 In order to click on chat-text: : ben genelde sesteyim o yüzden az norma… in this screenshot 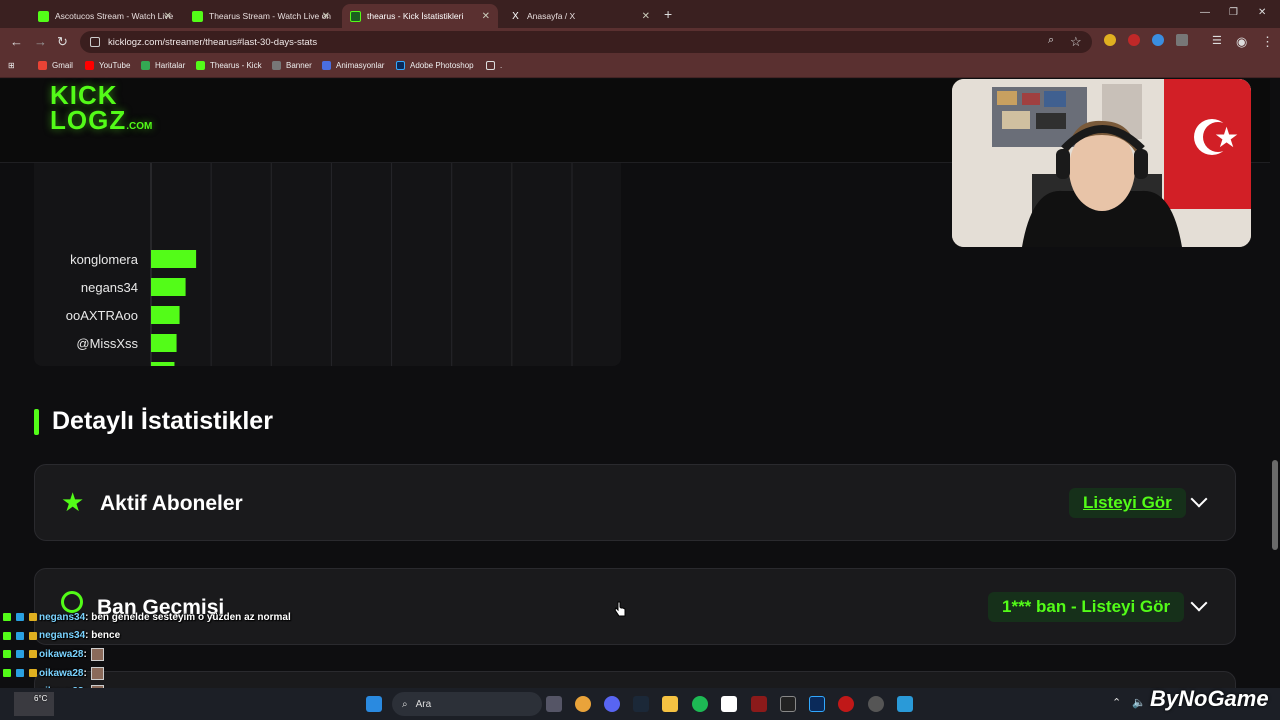, I will do `click(188, 617)`.